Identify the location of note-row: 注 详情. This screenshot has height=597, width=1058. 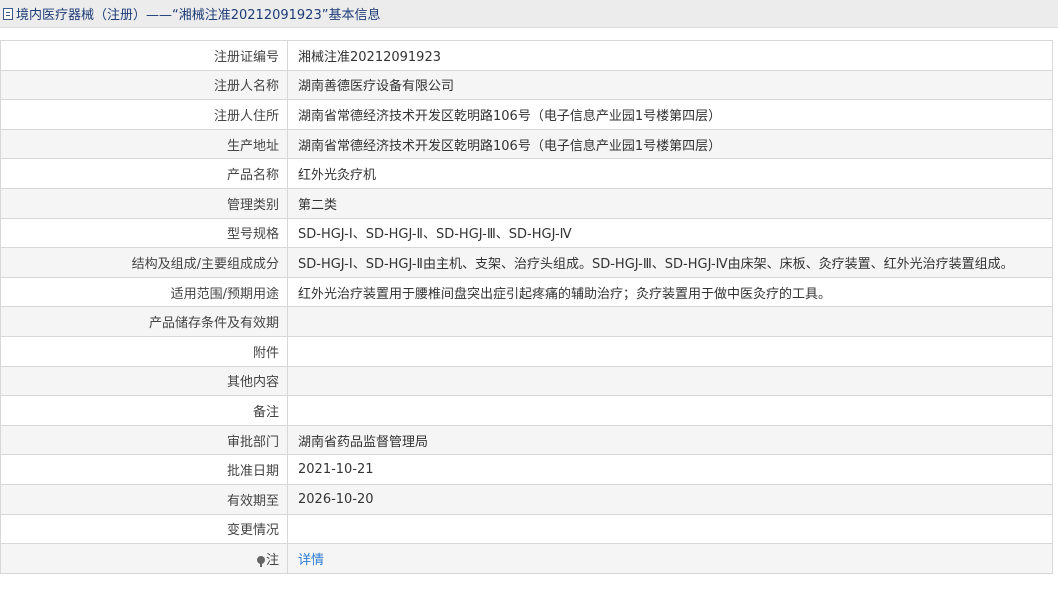
(526, 558).